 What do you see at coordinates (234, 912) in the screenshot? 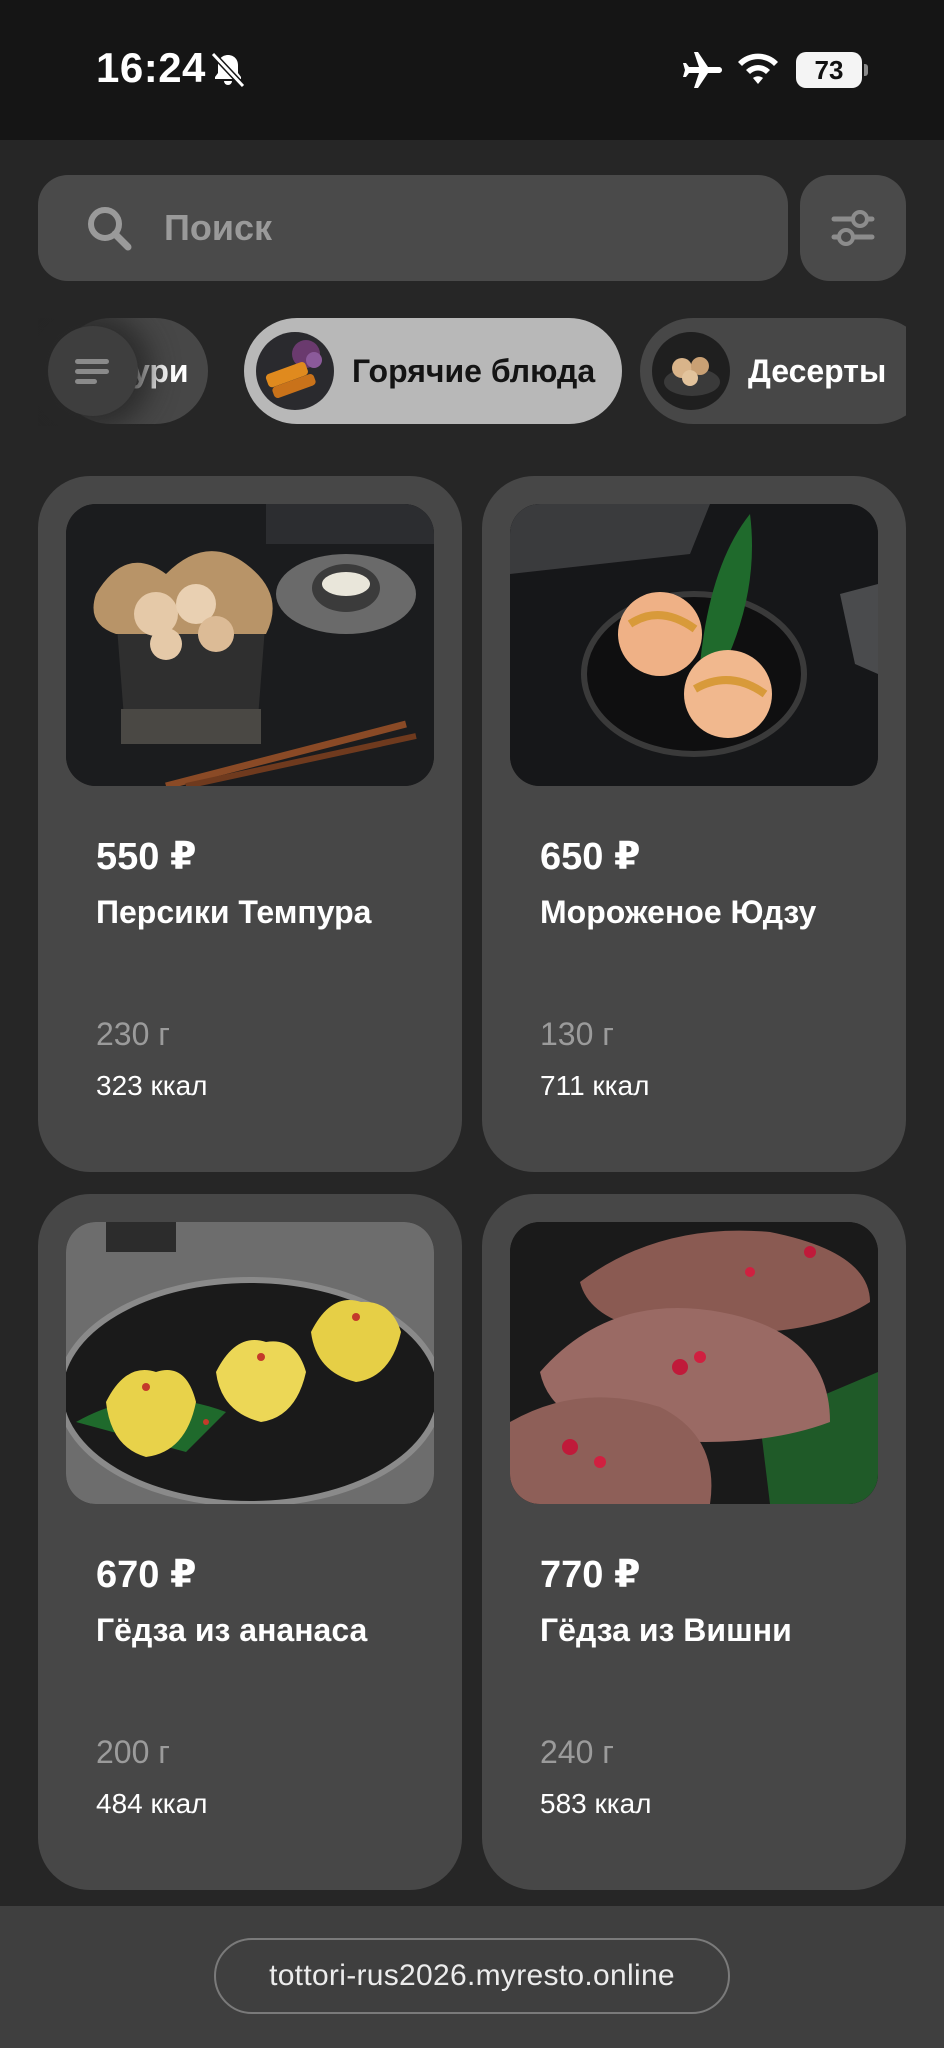
I see `product-name: Персики Темпура` at bounding box center [234, 912].